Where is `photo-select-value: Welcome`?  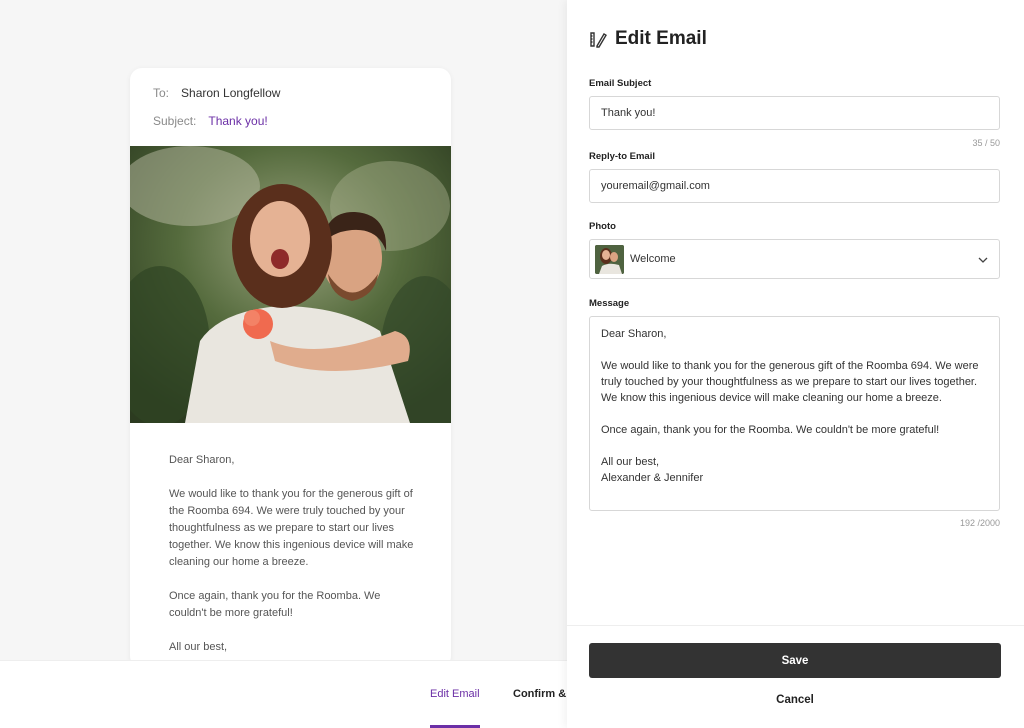 photo-select-value: Welcome is located at coordinates (653, 259).